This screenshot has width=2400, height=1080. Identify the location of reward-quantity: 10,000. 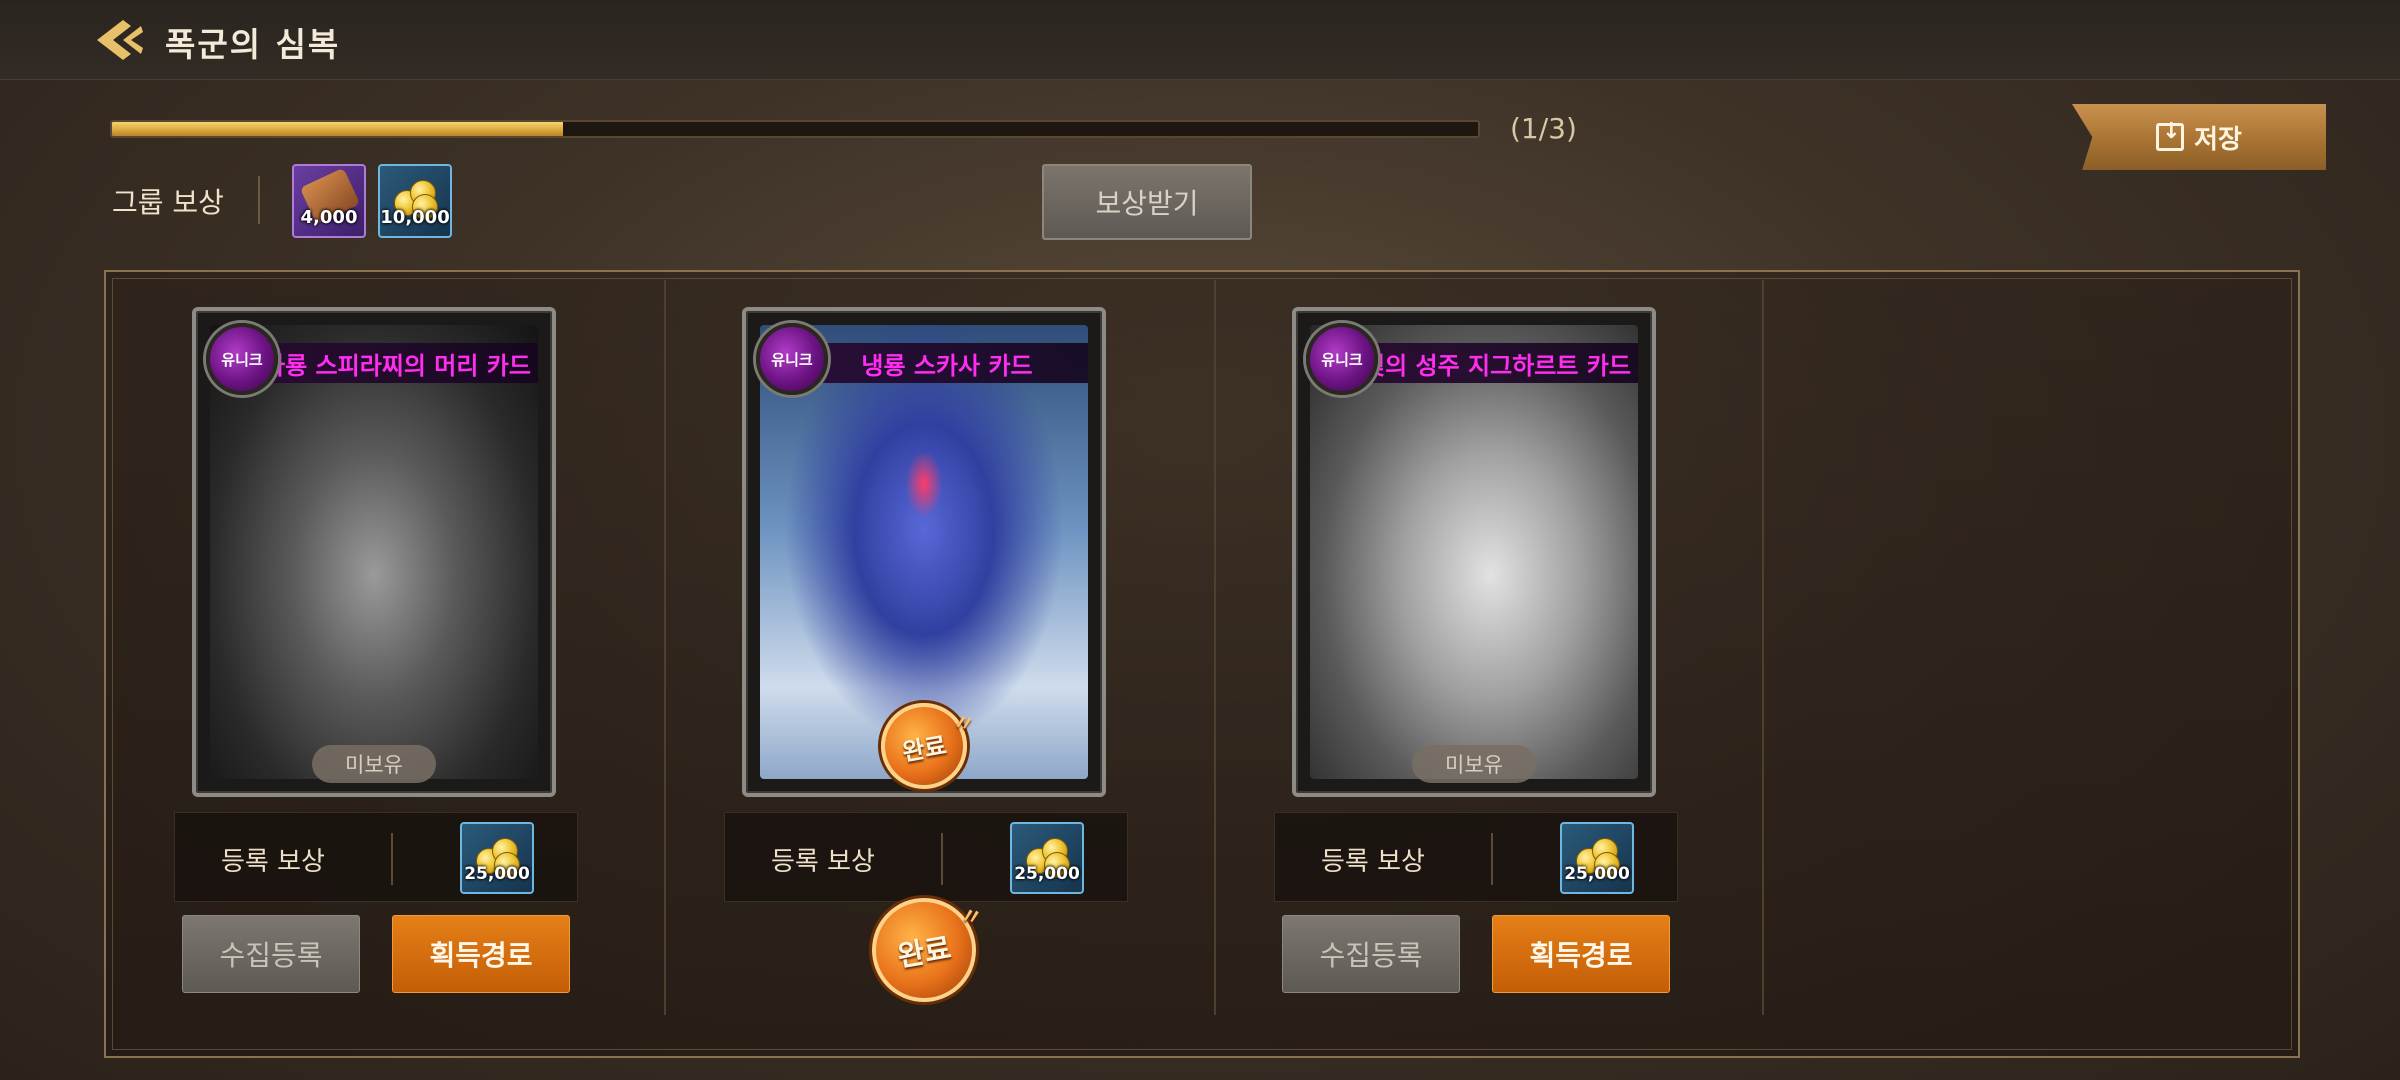
(415, 217).